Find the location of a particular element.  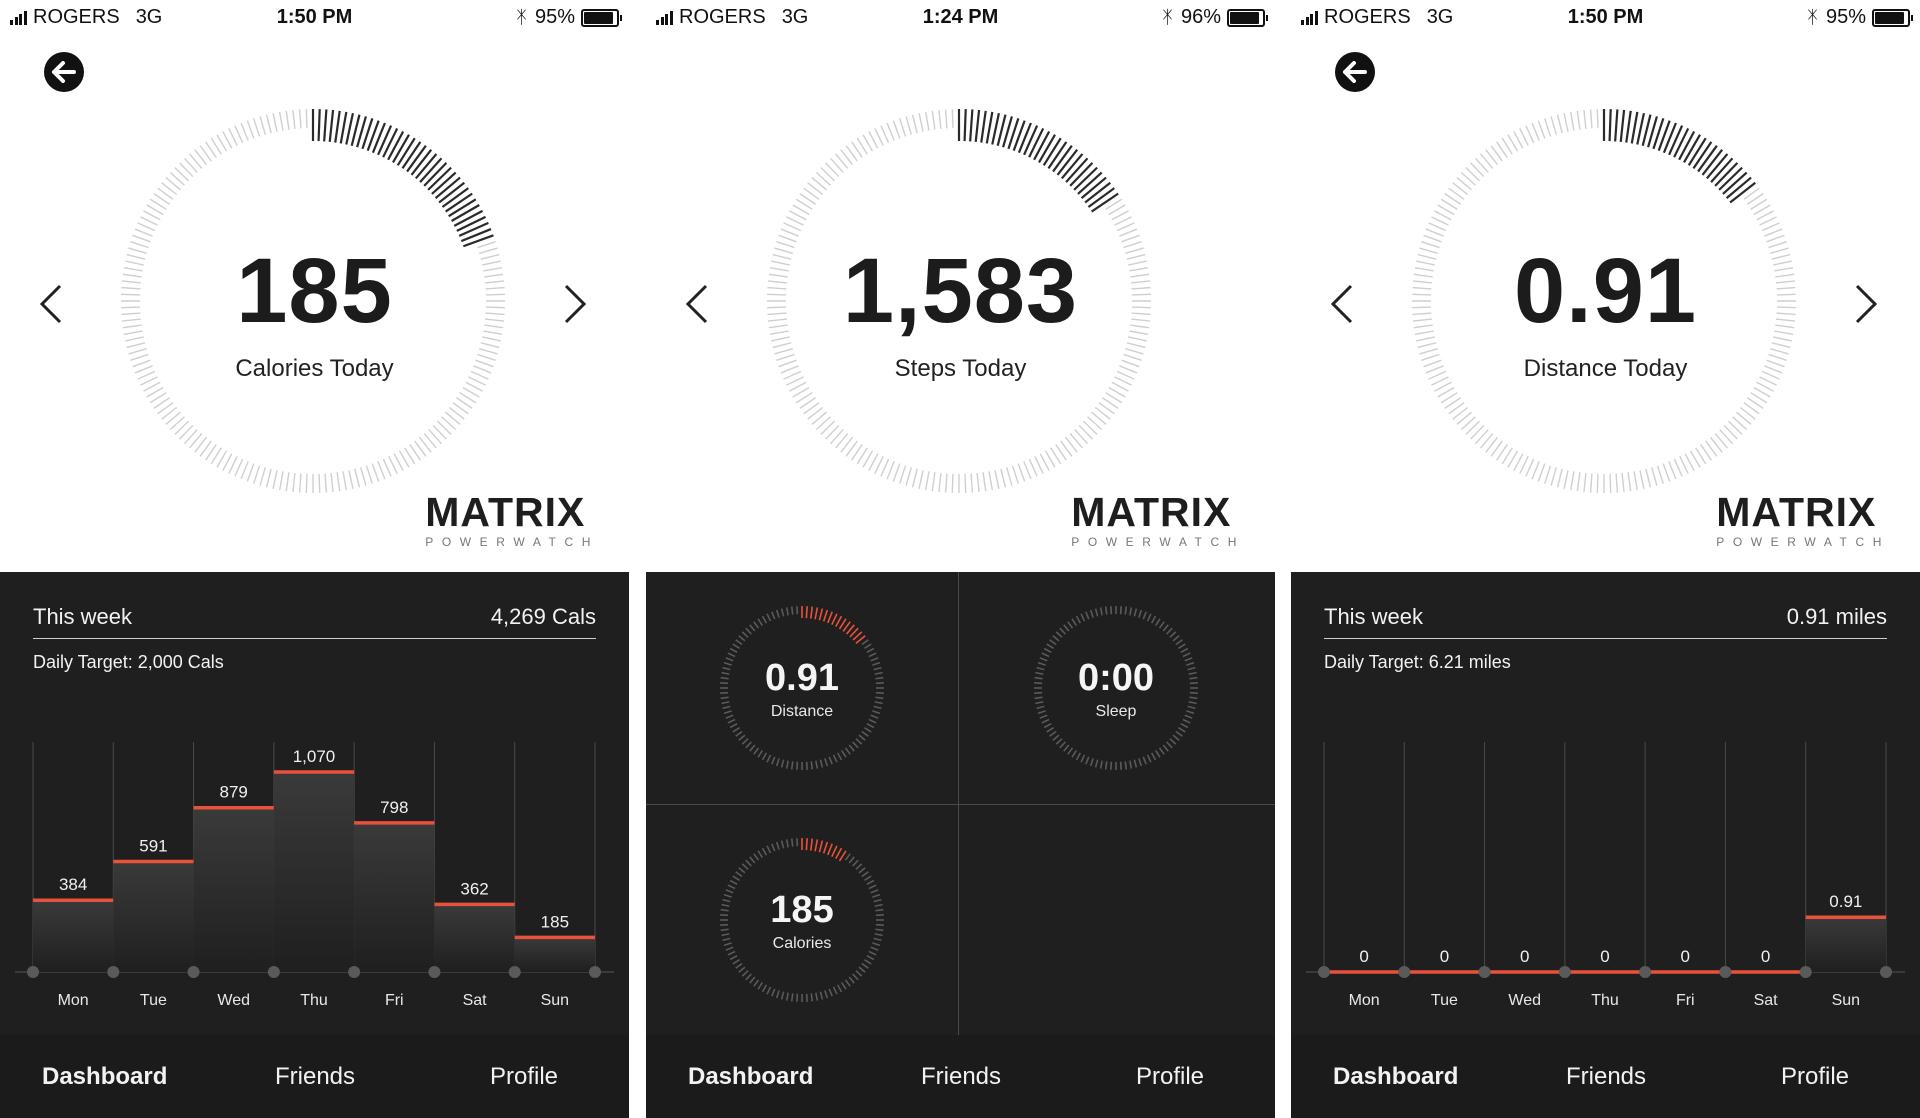

tab-bar: Dashboard Friends Profile is located at coordinates (960, 1076).